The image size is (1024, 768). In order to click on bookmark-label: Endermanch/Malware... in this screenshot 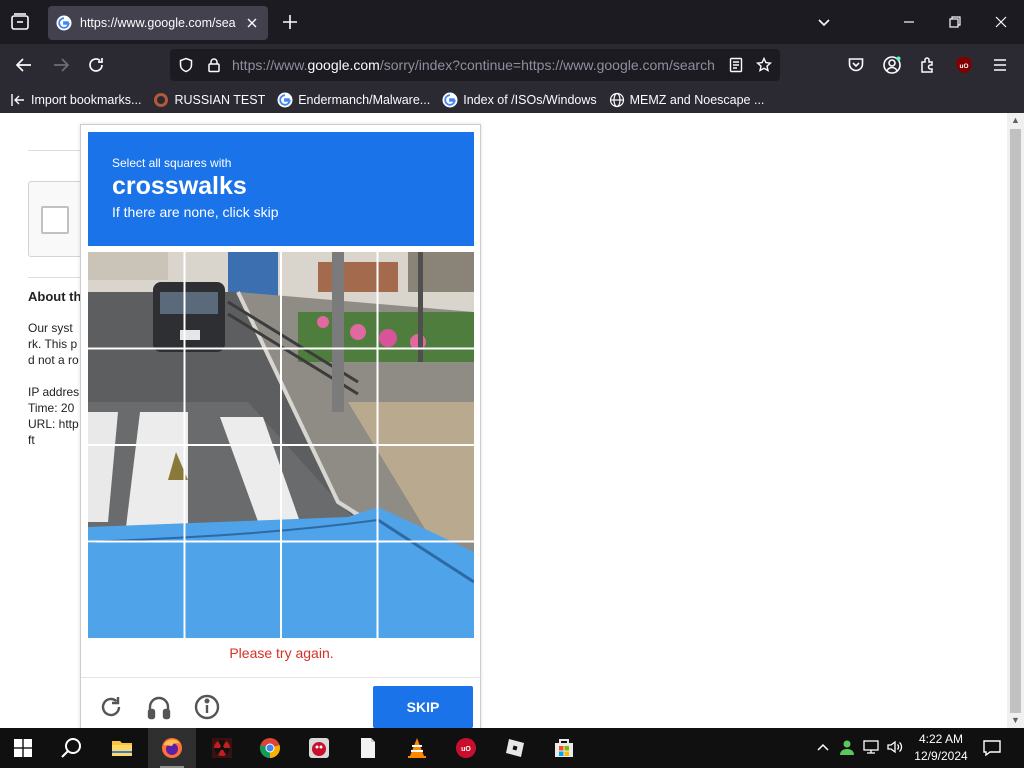, I will do `click(364, 99)`.